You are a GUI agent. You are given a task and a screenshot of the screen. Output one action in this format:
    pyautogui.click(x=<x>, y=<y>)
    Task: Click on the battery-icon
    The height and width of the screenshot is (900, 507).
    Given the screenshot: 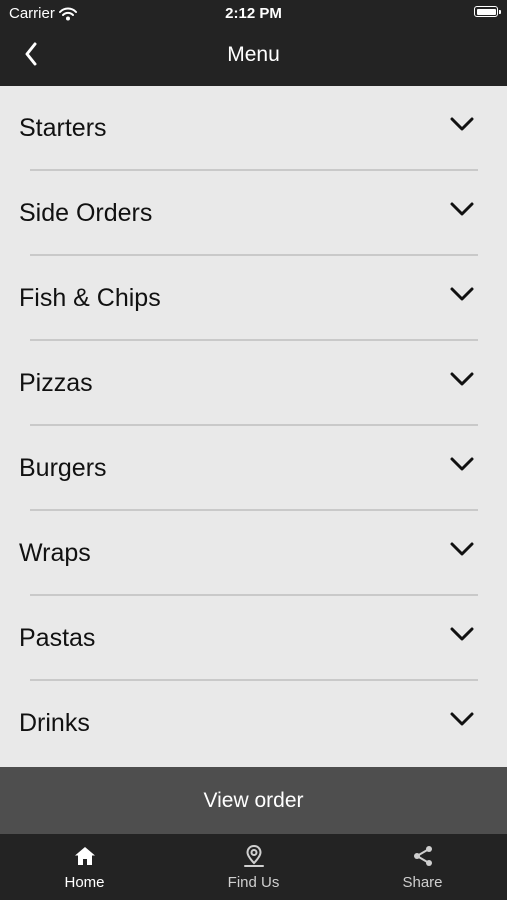 What is the action you would take?
    pyautogui.click(x=487, y=11)
    